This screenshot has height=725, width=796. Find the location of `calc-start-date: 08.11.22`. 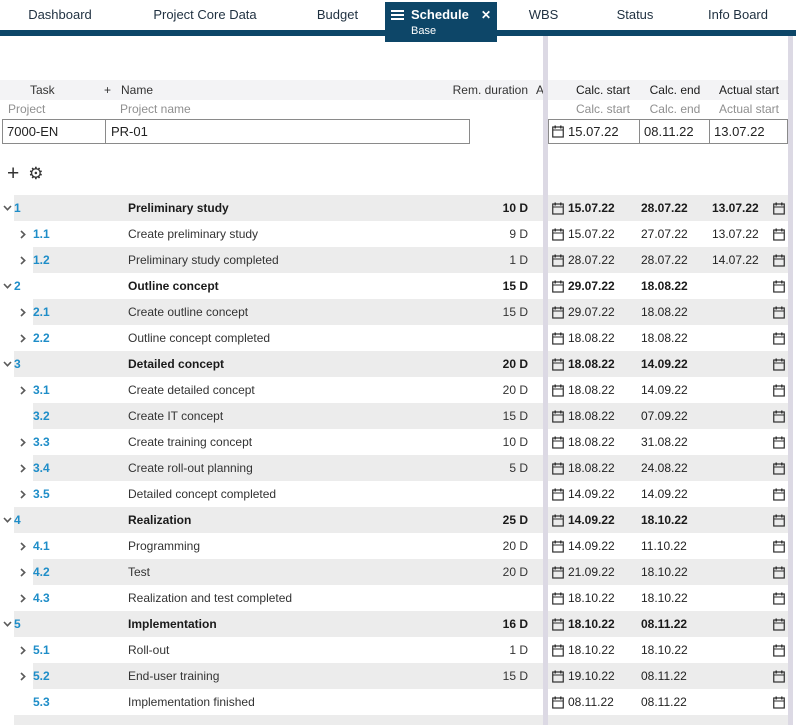

calc-start-date: 08.11.22 is located at coordinates (603, 702).